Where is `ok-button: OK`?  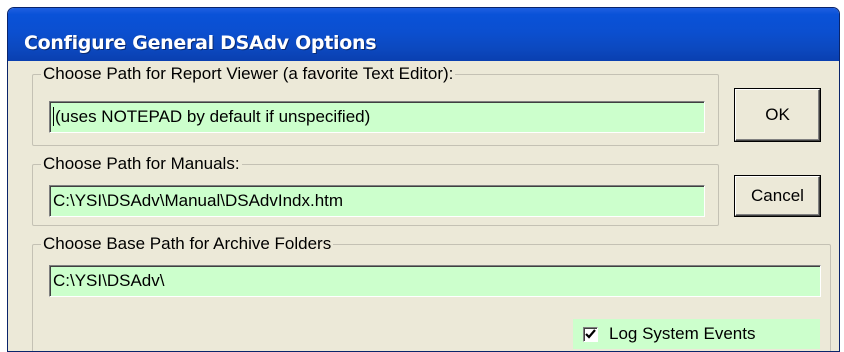 ok-button: OK is located at coordinates (777, 115).